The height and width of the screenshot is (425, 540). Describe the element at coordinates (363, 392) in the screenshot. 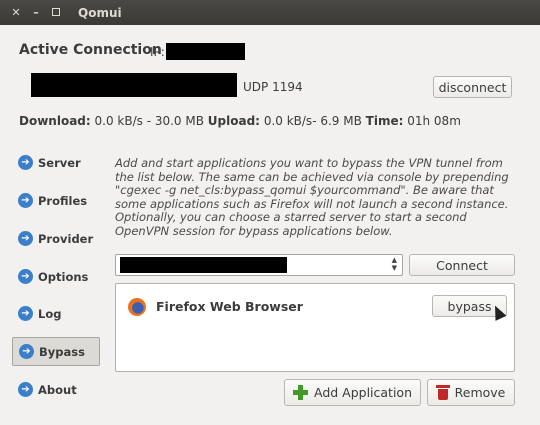

I see `add-application-label: Add Application` at that location.